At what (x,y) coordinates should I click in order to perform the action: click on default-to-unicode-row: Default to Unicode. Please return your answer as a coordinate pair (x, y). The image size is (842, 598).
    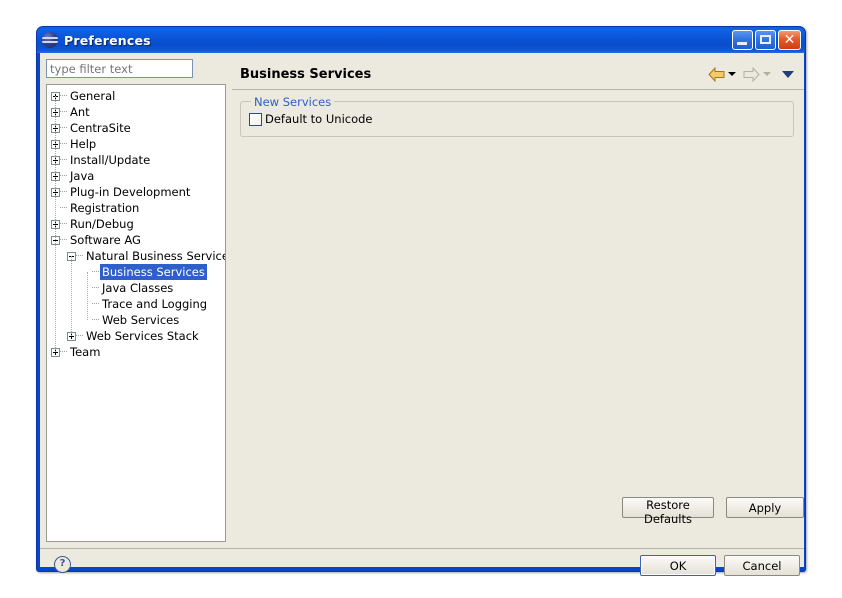
    Looking at the image, I should click on (311, 119).